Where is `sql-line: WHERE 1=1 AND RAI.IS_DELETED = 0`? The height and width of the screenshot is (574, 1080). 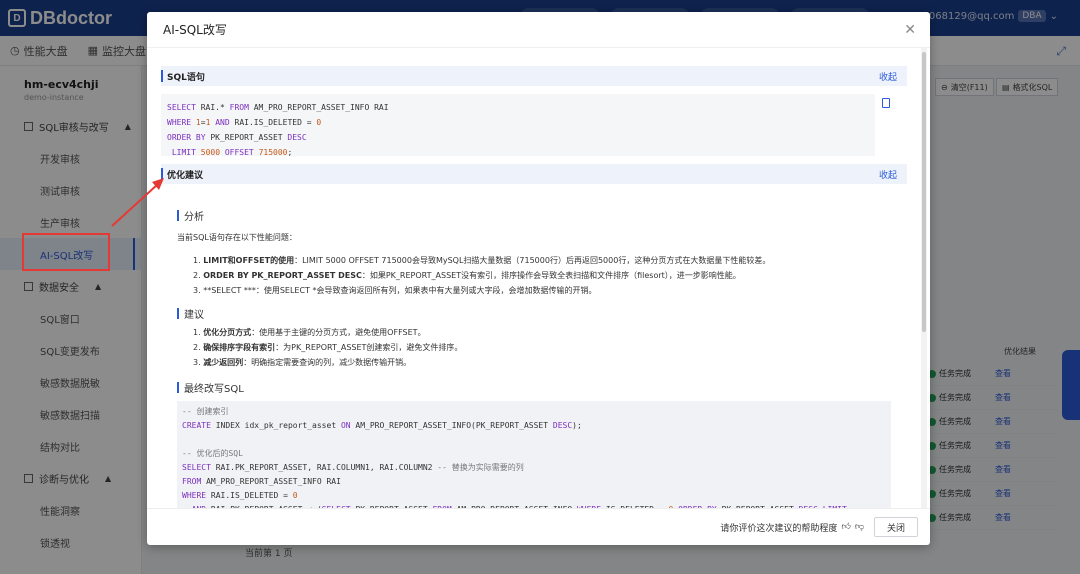
sql-line: WHERE 1=1 AND RAI.IS_DELETED = 0 is located at coordinates (244, 122).